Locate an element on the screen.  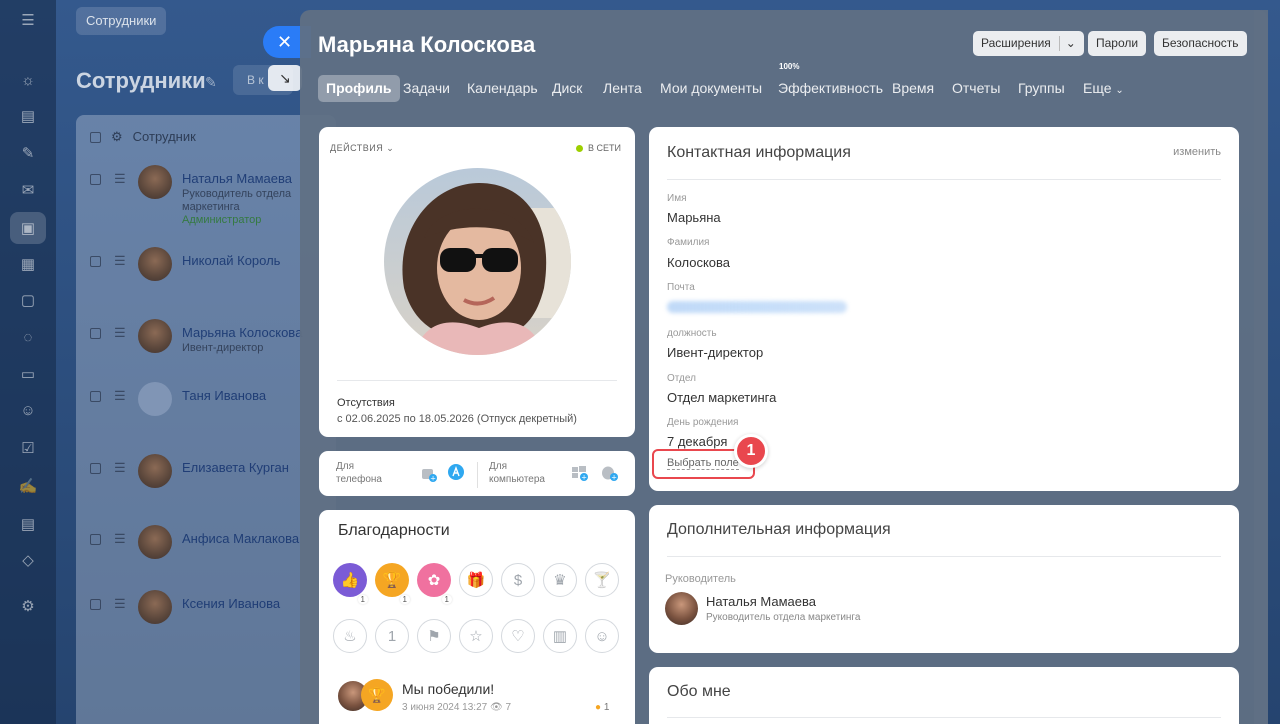
employee-role is located at coordinates (242, 276).